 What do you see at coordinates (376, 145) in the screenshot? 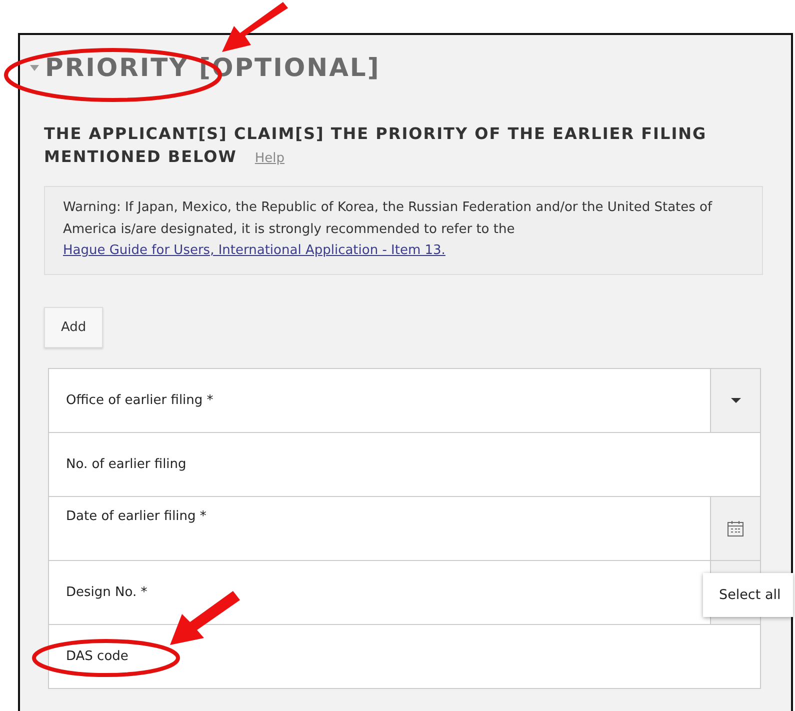
I see `claim-heading: THE APPLICANT[S] CLAIM[S] THE PRIORITY OF THE EARLIER FILING MENTIONED BELOW Help` at bounding box center [376, 145].